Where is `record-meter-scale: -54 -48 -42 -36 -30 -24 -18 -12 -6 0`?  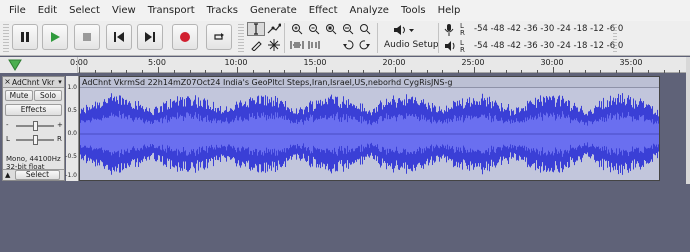 record-meter-scale: -54 -48 -42 -36 -30 -24 -18 -12 -6 0 is located at coordinates (548, 29).